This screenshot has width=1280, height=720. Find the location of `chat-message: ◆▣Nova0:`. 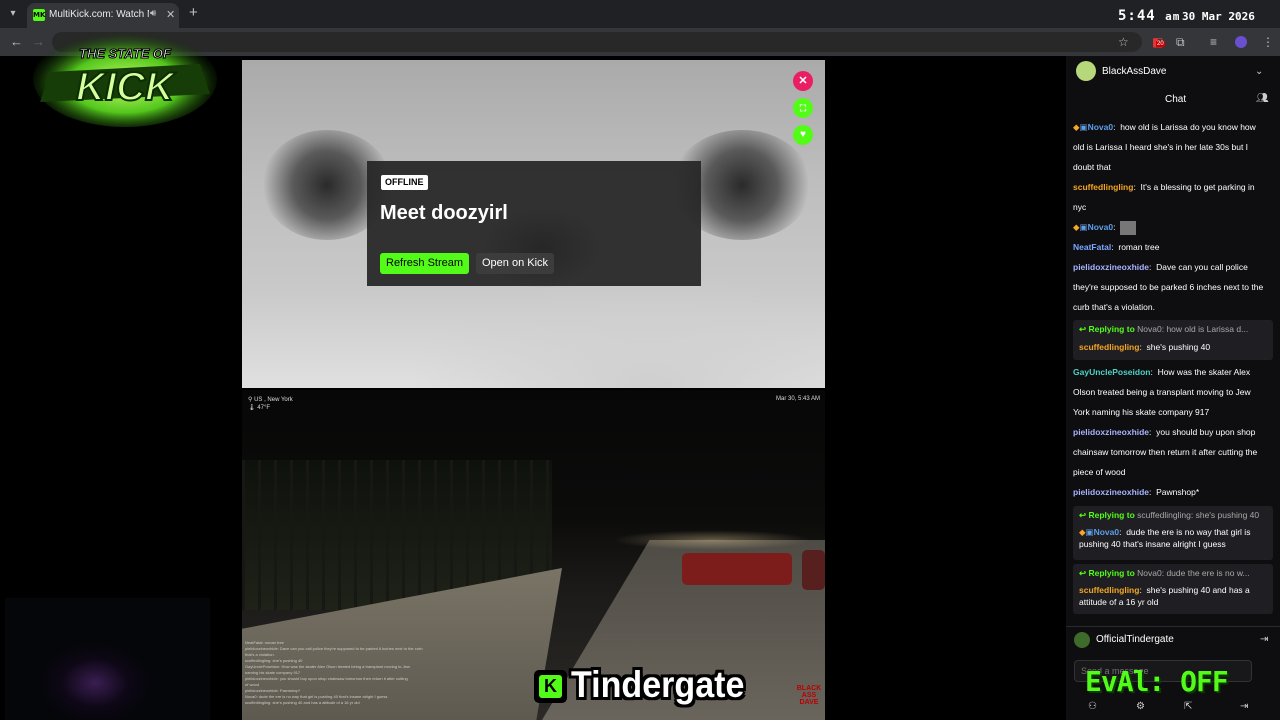

chat-message: ◆▣Nova0: is located at coordinates (1170, 227).